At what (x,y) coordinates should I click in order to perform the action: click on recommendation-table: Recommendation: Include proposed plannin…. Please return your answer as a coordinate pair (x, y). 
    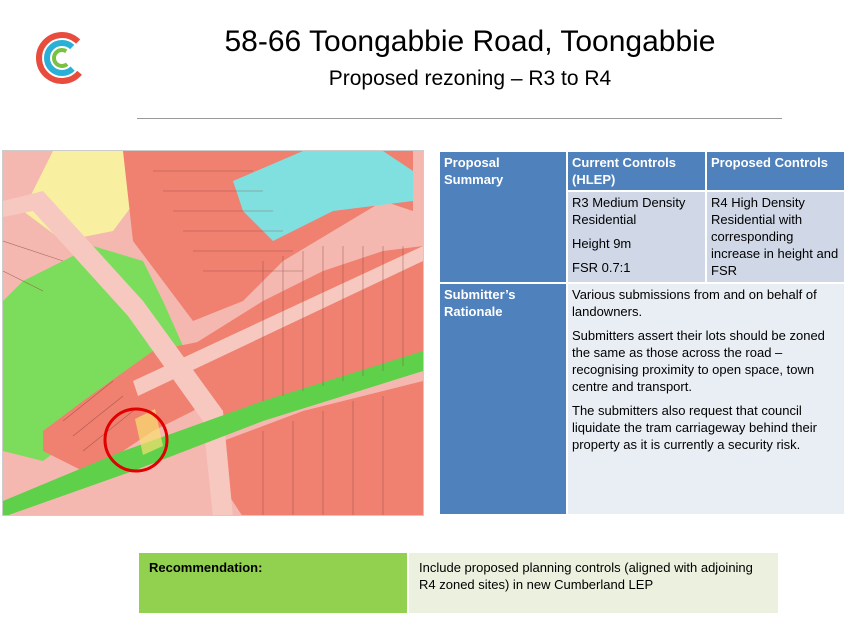
    Looking at the image, I should click on (458, 583).